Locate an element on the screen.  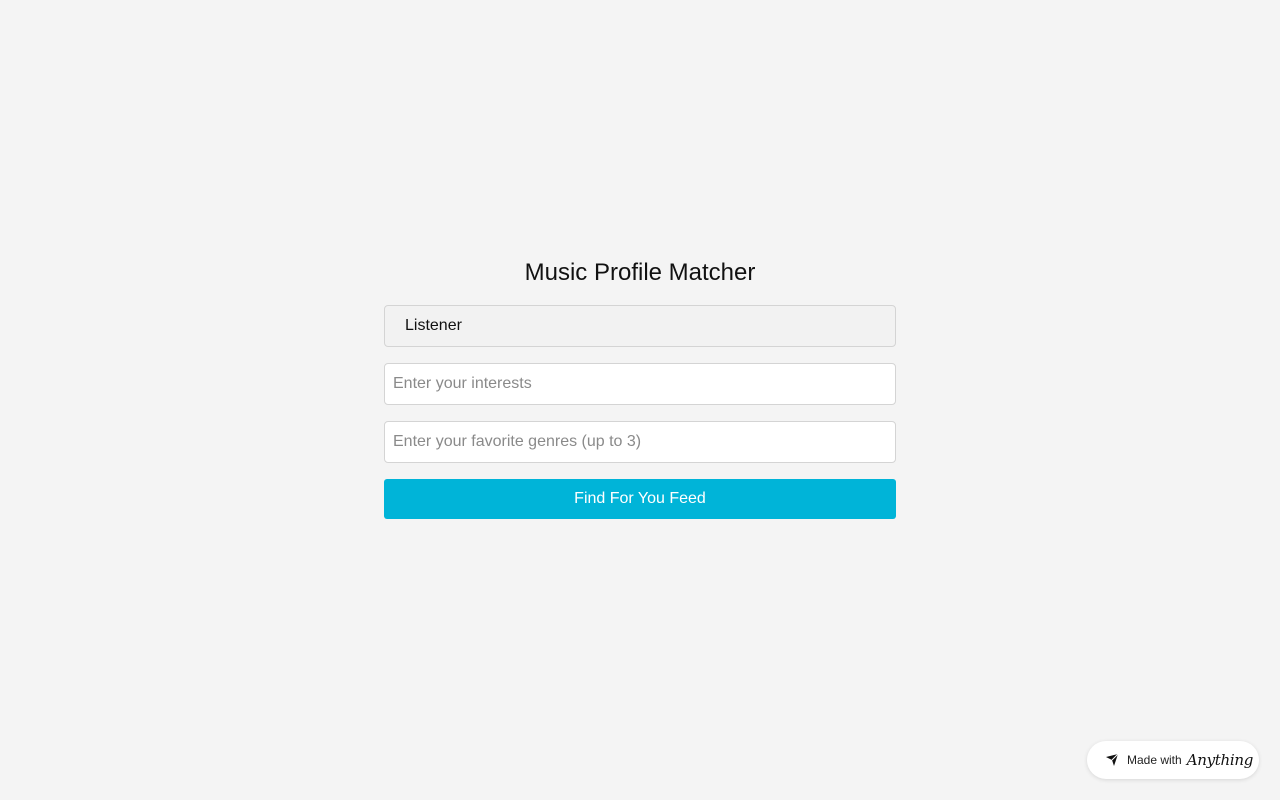
role-select-value: Listener is located at coordinates (433, 325).